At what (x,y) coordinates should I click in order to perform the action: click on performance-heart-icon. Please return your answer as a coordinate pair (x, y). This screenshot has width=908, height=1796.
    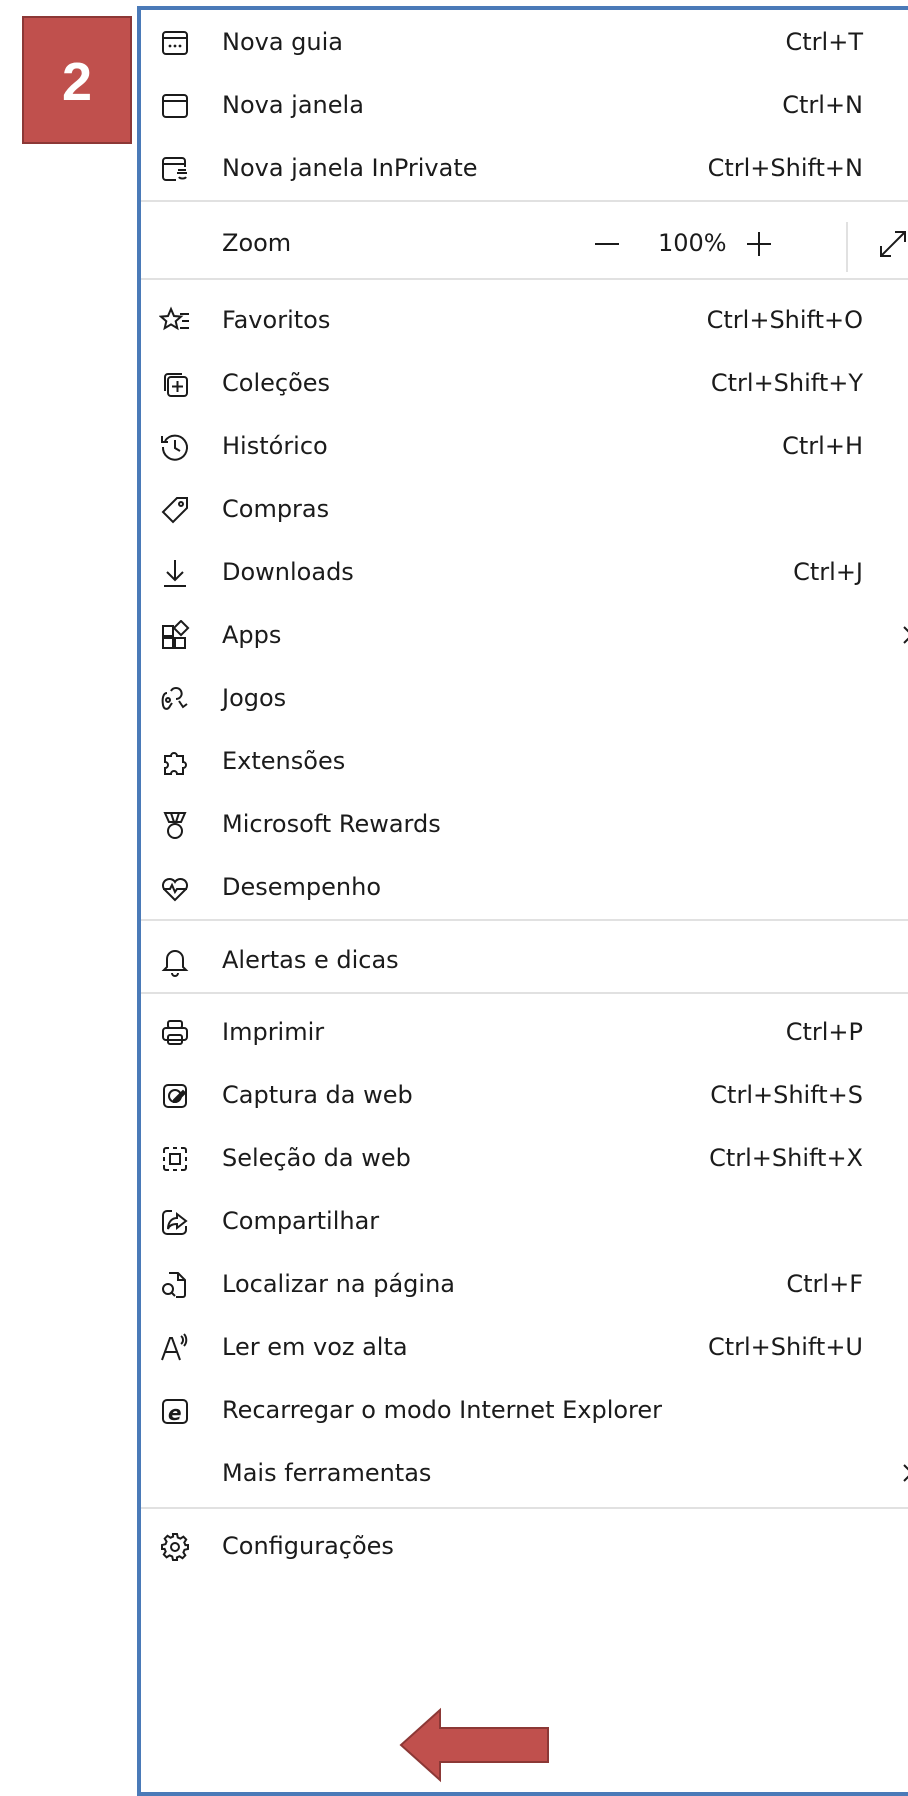
    Looking at the image, I should click on (175, 888).